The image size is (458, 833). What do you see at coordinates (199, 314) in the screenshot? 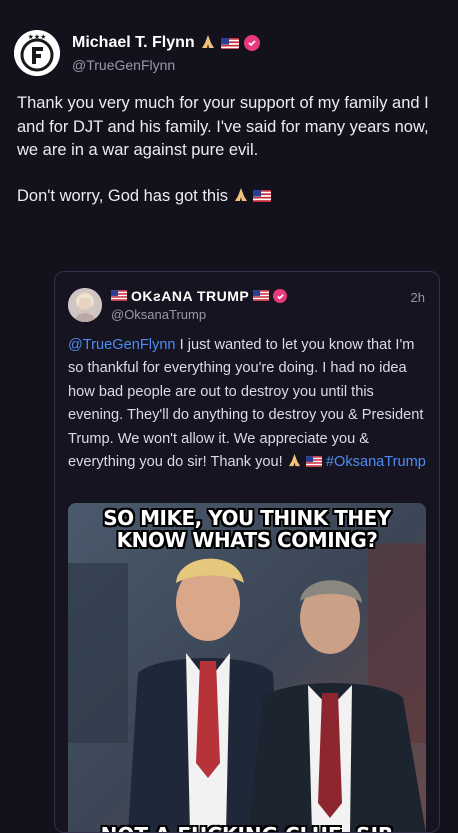
I see `quoted-author-handle: @OksanaTrump` at bounding box center [199, 314].